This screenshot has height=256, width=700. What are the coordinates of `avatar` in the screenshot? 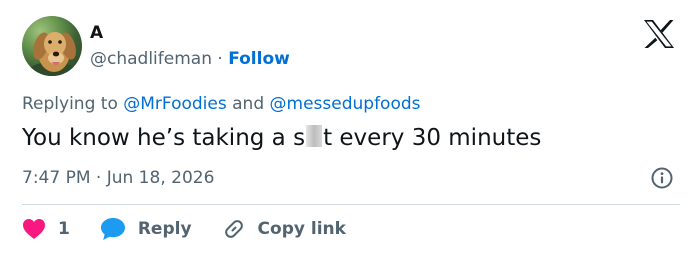 It's located at (52, 46).